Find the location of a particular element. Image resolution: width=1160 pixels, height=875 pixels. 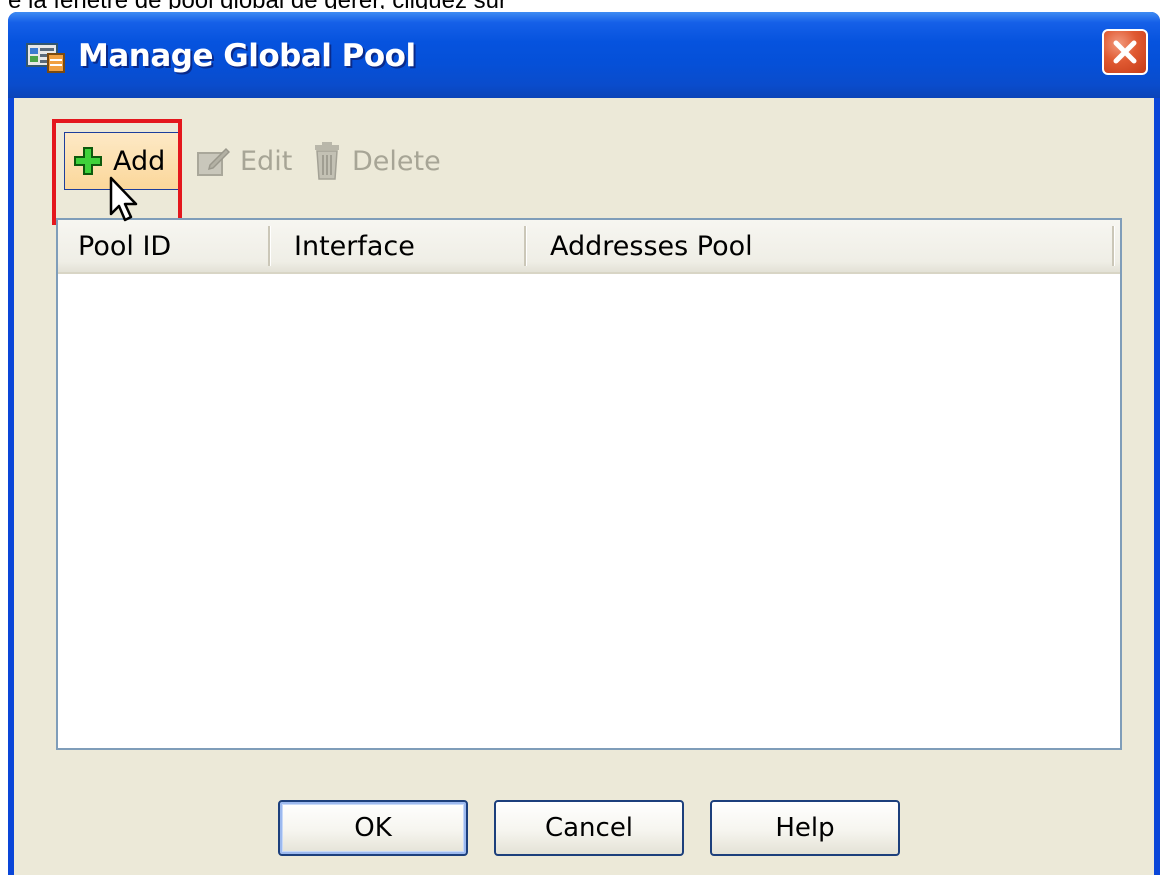

column-header-interface: Interface is located at coordinates (354, 246).